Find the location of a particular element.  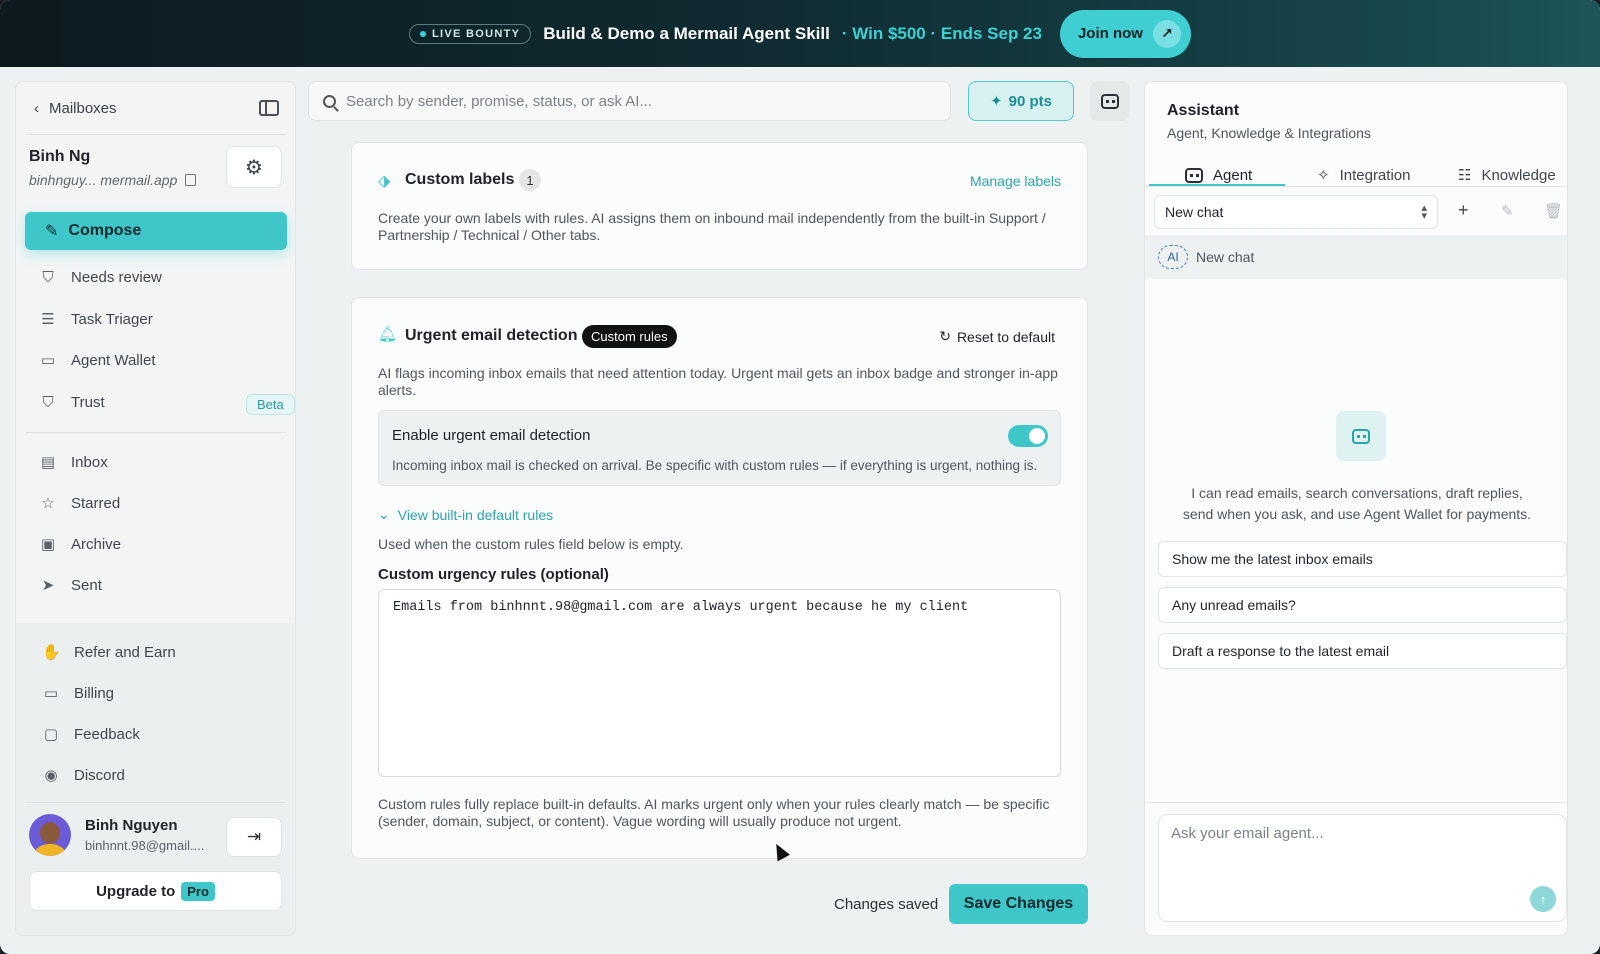

live-dot-icon is located at coordinates (423, 33).